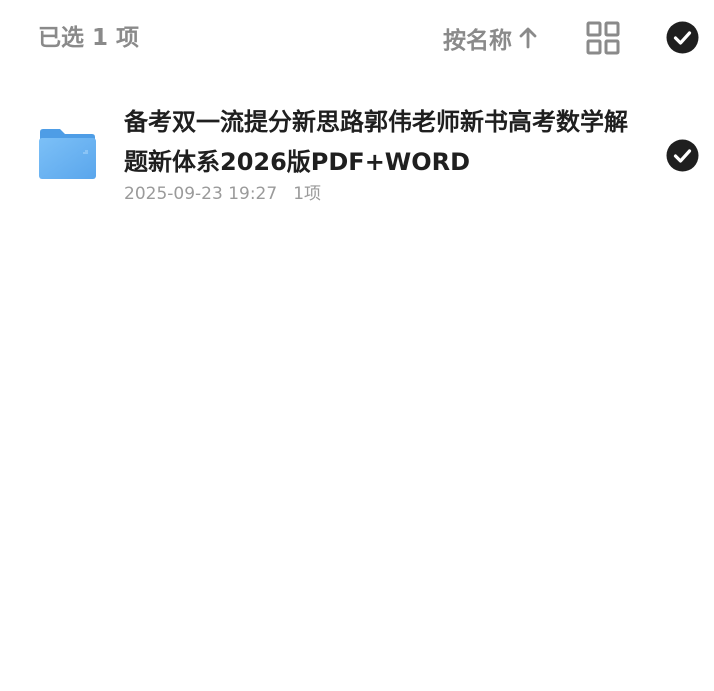 The height and width of the screenshot is (691, 714). What do you see at coordinates (682, 37) in the screenshot?
I see `select-all-check-icon` at bounding box center [682, 37].